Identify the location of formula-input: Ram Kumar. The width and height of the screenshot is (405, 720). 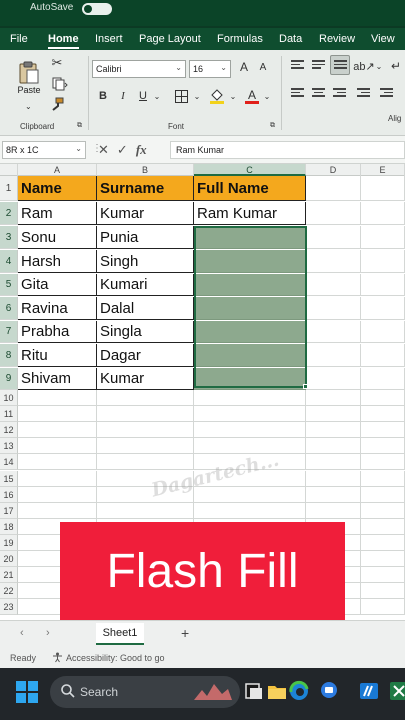
(287, 150).